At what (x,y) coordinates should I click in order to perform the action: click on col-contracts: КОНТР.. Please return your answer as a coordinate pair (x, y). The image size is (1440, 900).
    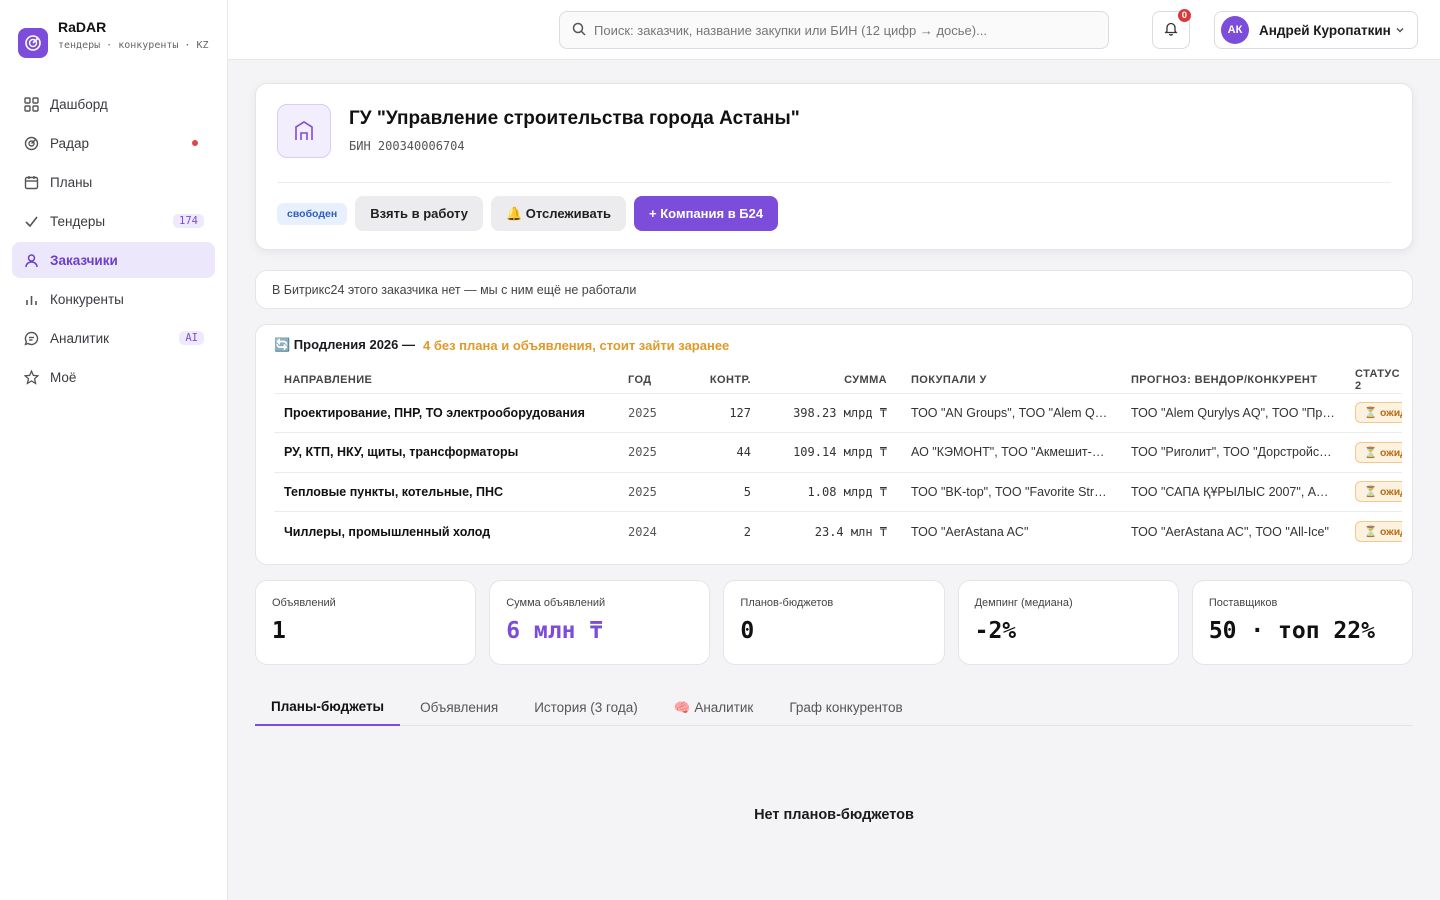
    Looking at the image, I should click on (722, 380).